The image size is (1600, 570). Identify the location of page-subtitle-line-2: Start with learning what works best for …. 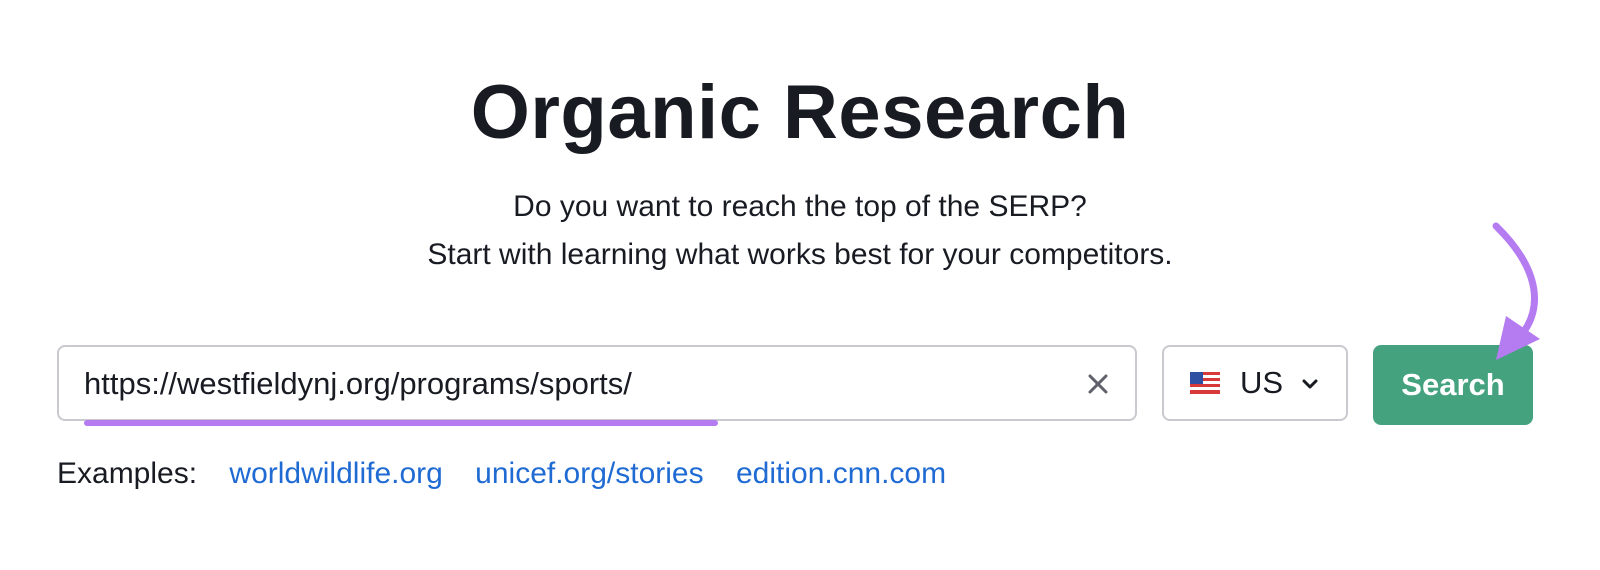
(800, 254).